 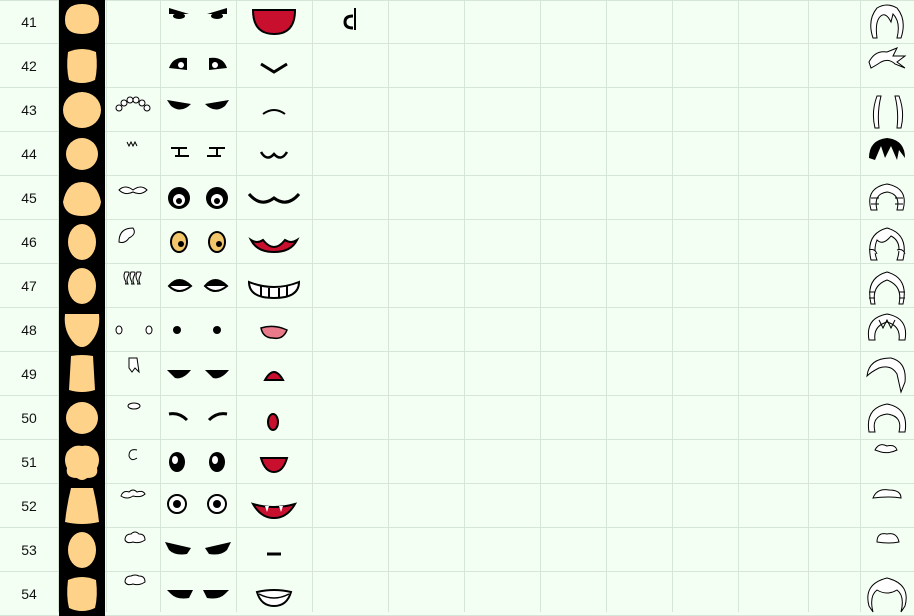 I want to click on sprite-row: 45, so click(x=457, y=198).